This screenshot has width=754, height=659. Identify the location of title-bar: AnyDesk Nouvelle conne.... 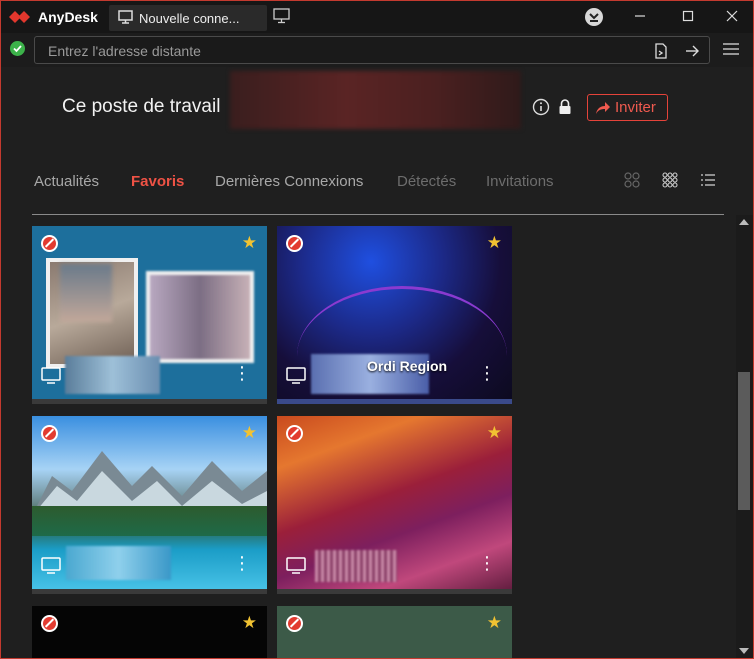
(377, 17).